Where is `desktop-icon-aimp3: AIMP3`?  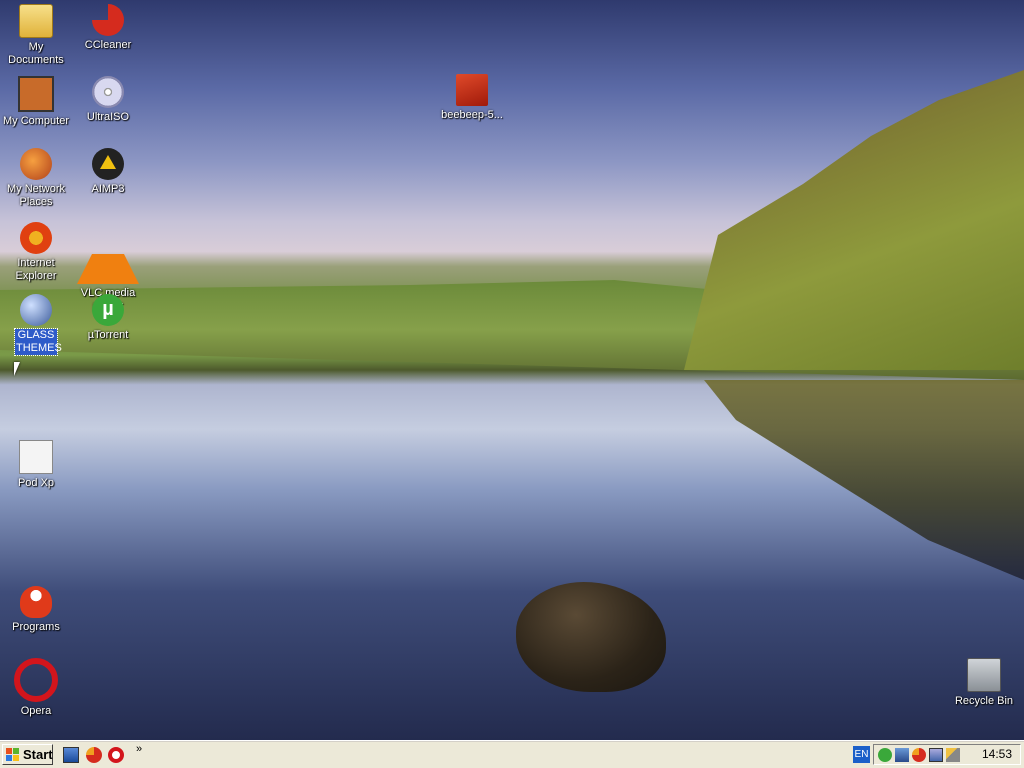 desktop-icon-aimp3: AIMP3 is located at coordinates (108, 172).